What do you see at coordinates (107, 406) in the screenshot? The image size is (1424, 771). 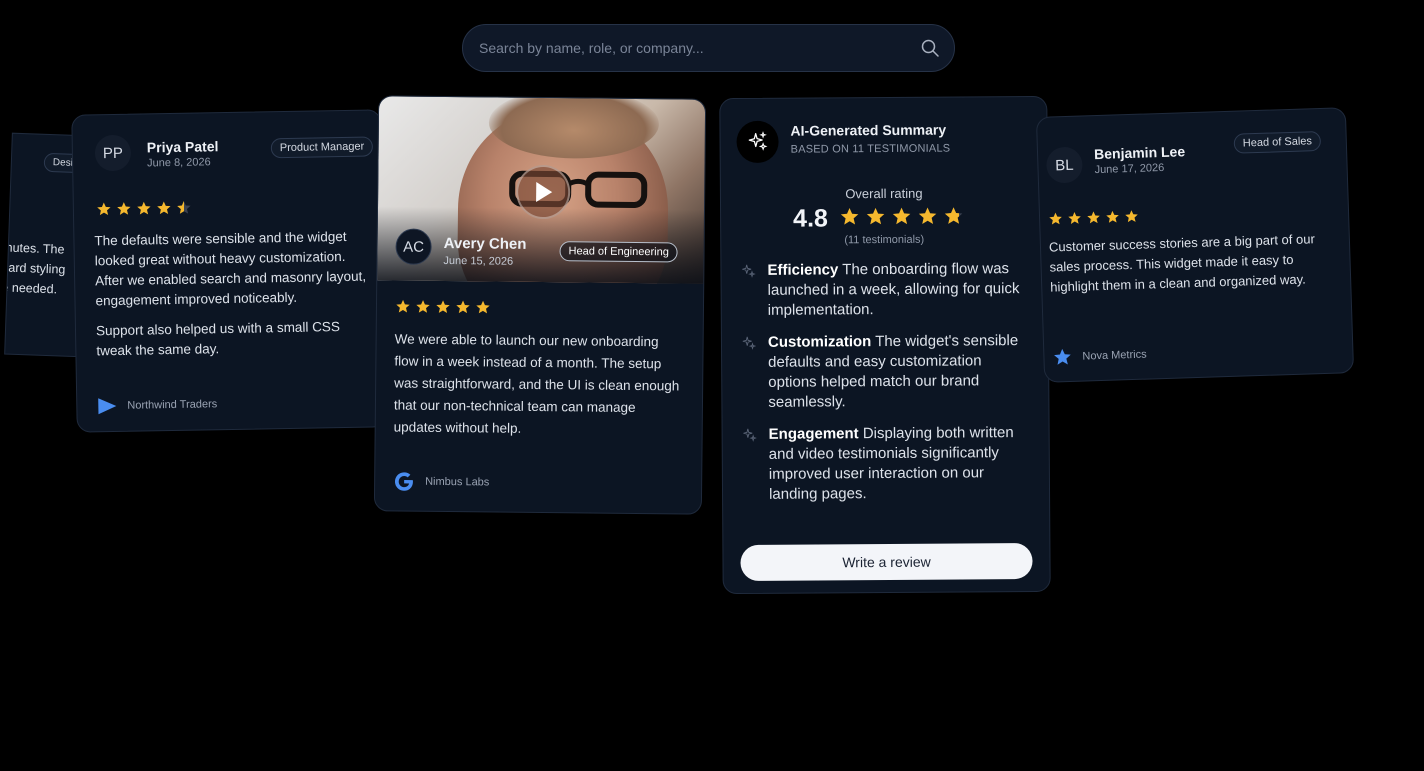 I see `play-triangle-logo-icon` at bounding box center [107, 406].